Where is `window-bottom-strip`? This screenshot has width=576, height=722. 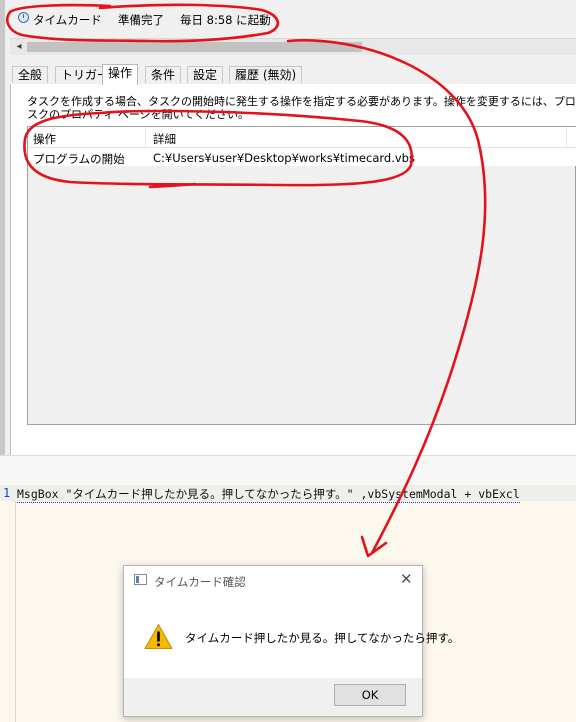
window-bottom-strip is located at coordinates (288, 469).